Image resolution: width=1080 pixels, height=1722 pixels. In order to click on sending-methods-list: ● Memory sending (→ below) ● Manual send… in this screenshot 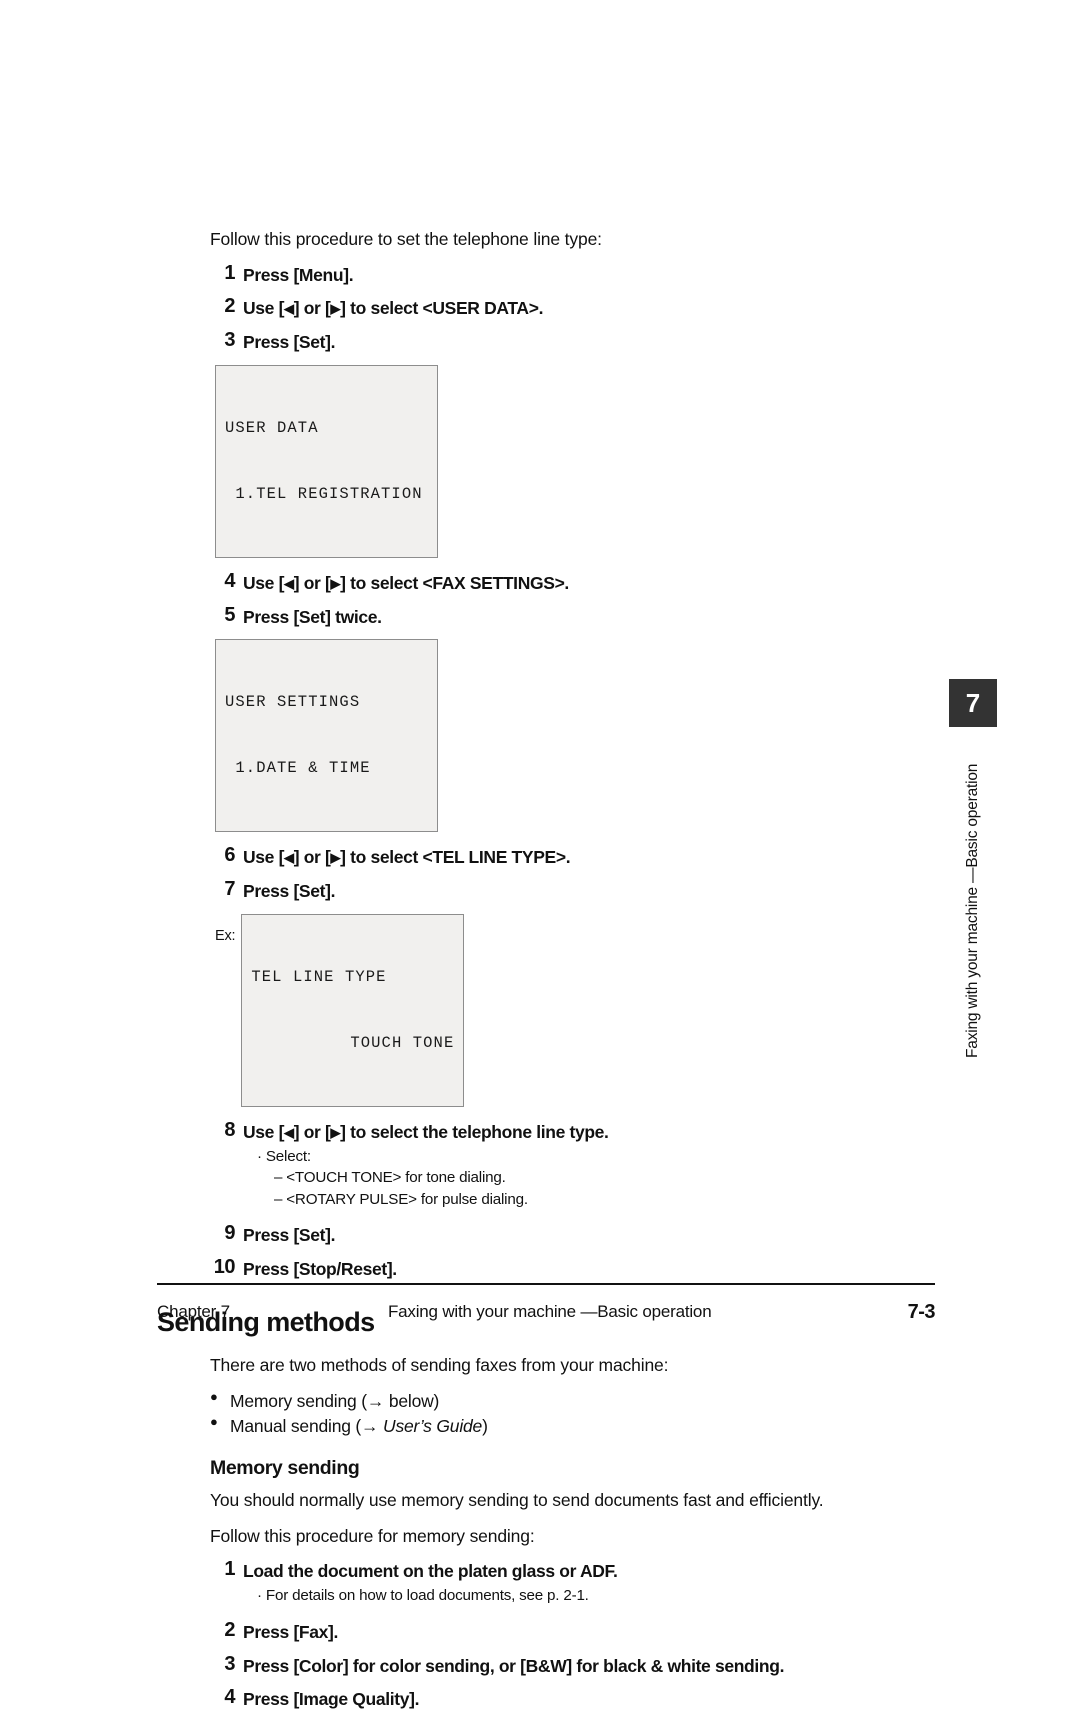, I will do `click(573, 1414)`.